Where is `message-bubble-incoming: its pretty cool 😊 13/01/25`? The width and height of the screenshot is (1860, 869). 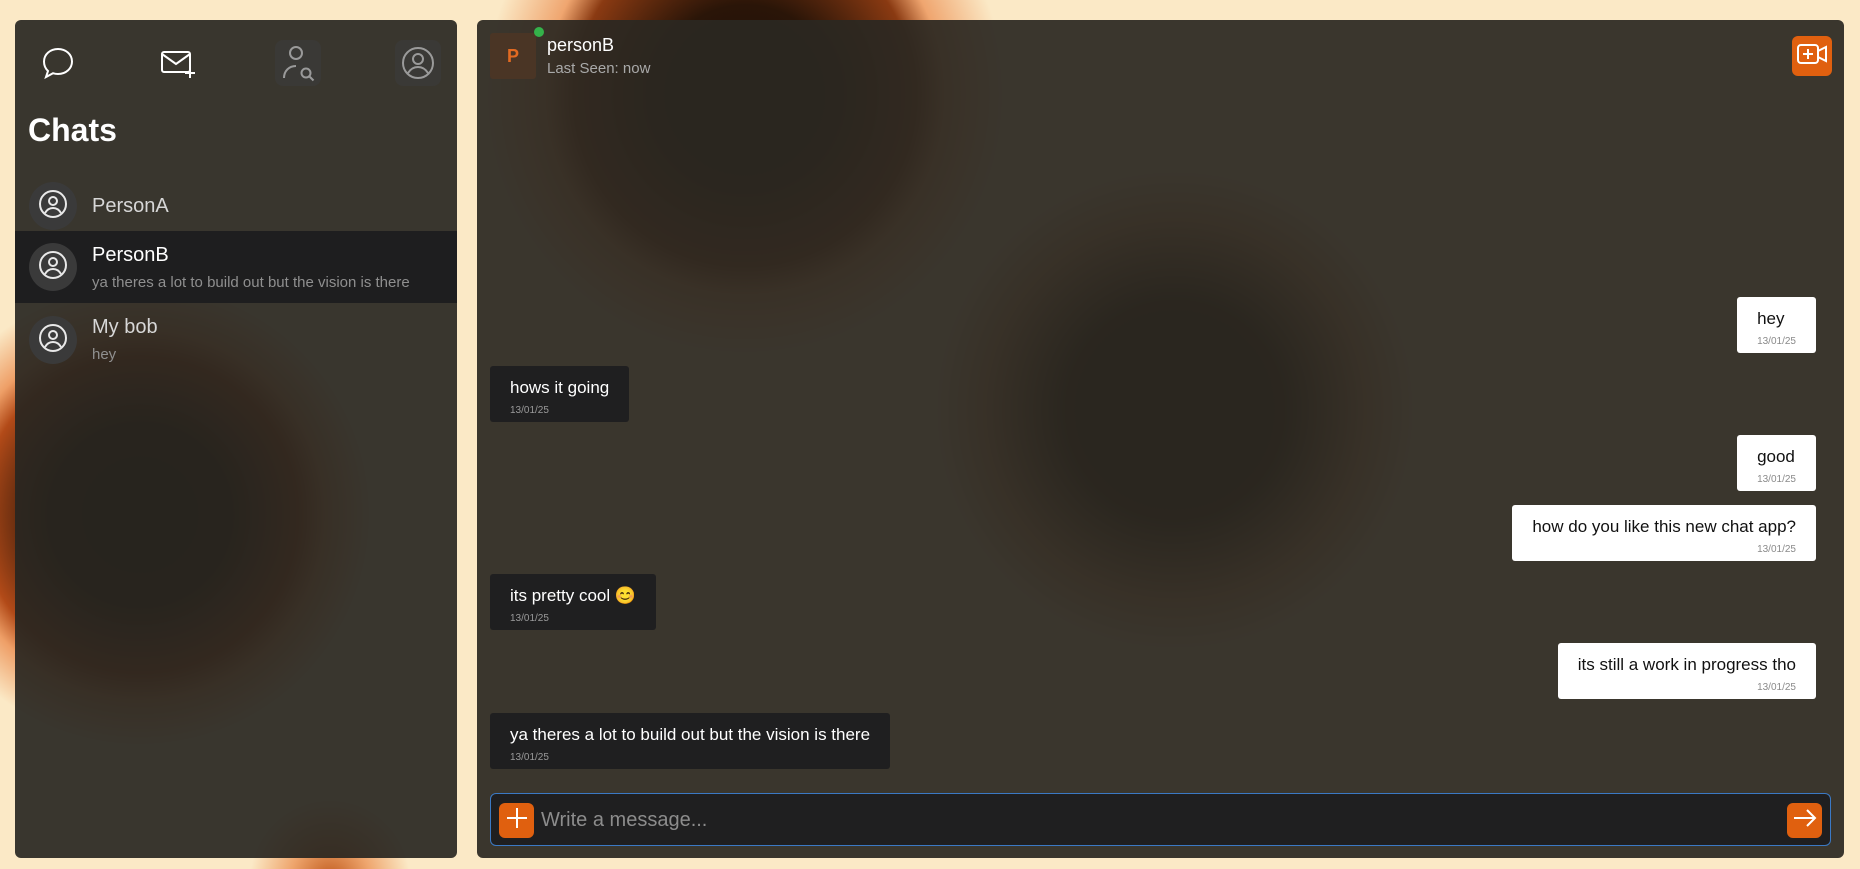 message-bubble-incoming: its pretty cool 😊 13/01/25 is located at coordinates (573, 602).